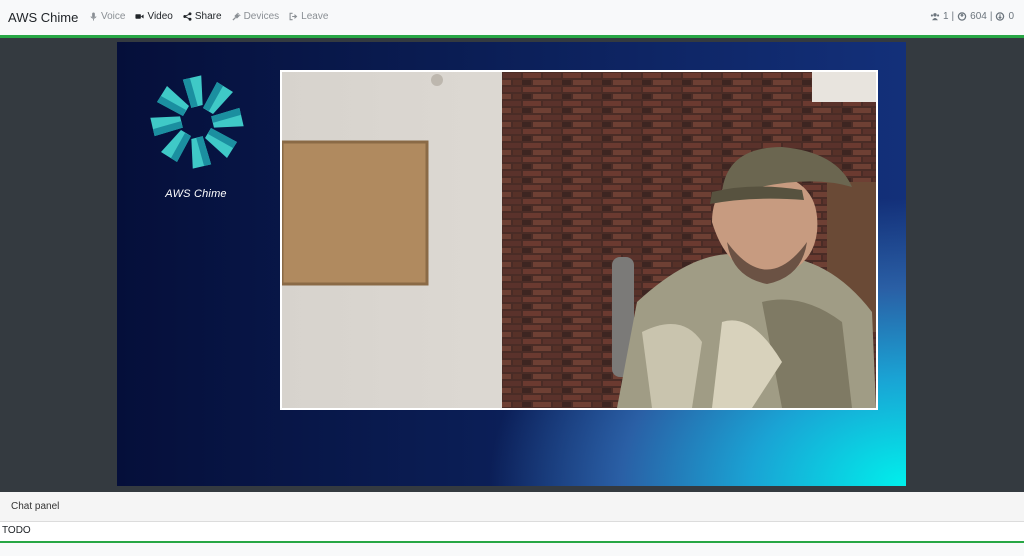 This screenshot has width=1024, height=556. Describe the element at coordinates (1011, 16) in the screenshot. I see `other-stat-value: 0` at that location.